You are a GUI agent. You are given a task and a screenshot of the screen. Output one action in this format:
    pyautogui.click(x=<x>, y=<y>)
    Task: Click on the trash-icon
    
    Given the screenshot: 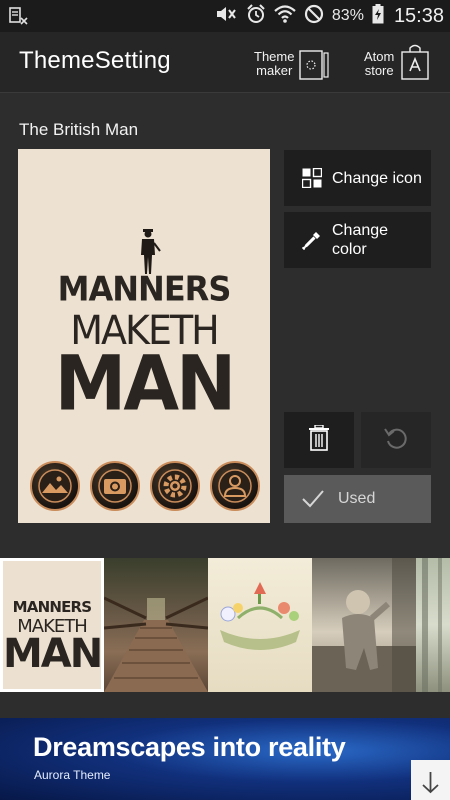 What is the action you would take?
    pyautogui.click(x=319, y=439)
    